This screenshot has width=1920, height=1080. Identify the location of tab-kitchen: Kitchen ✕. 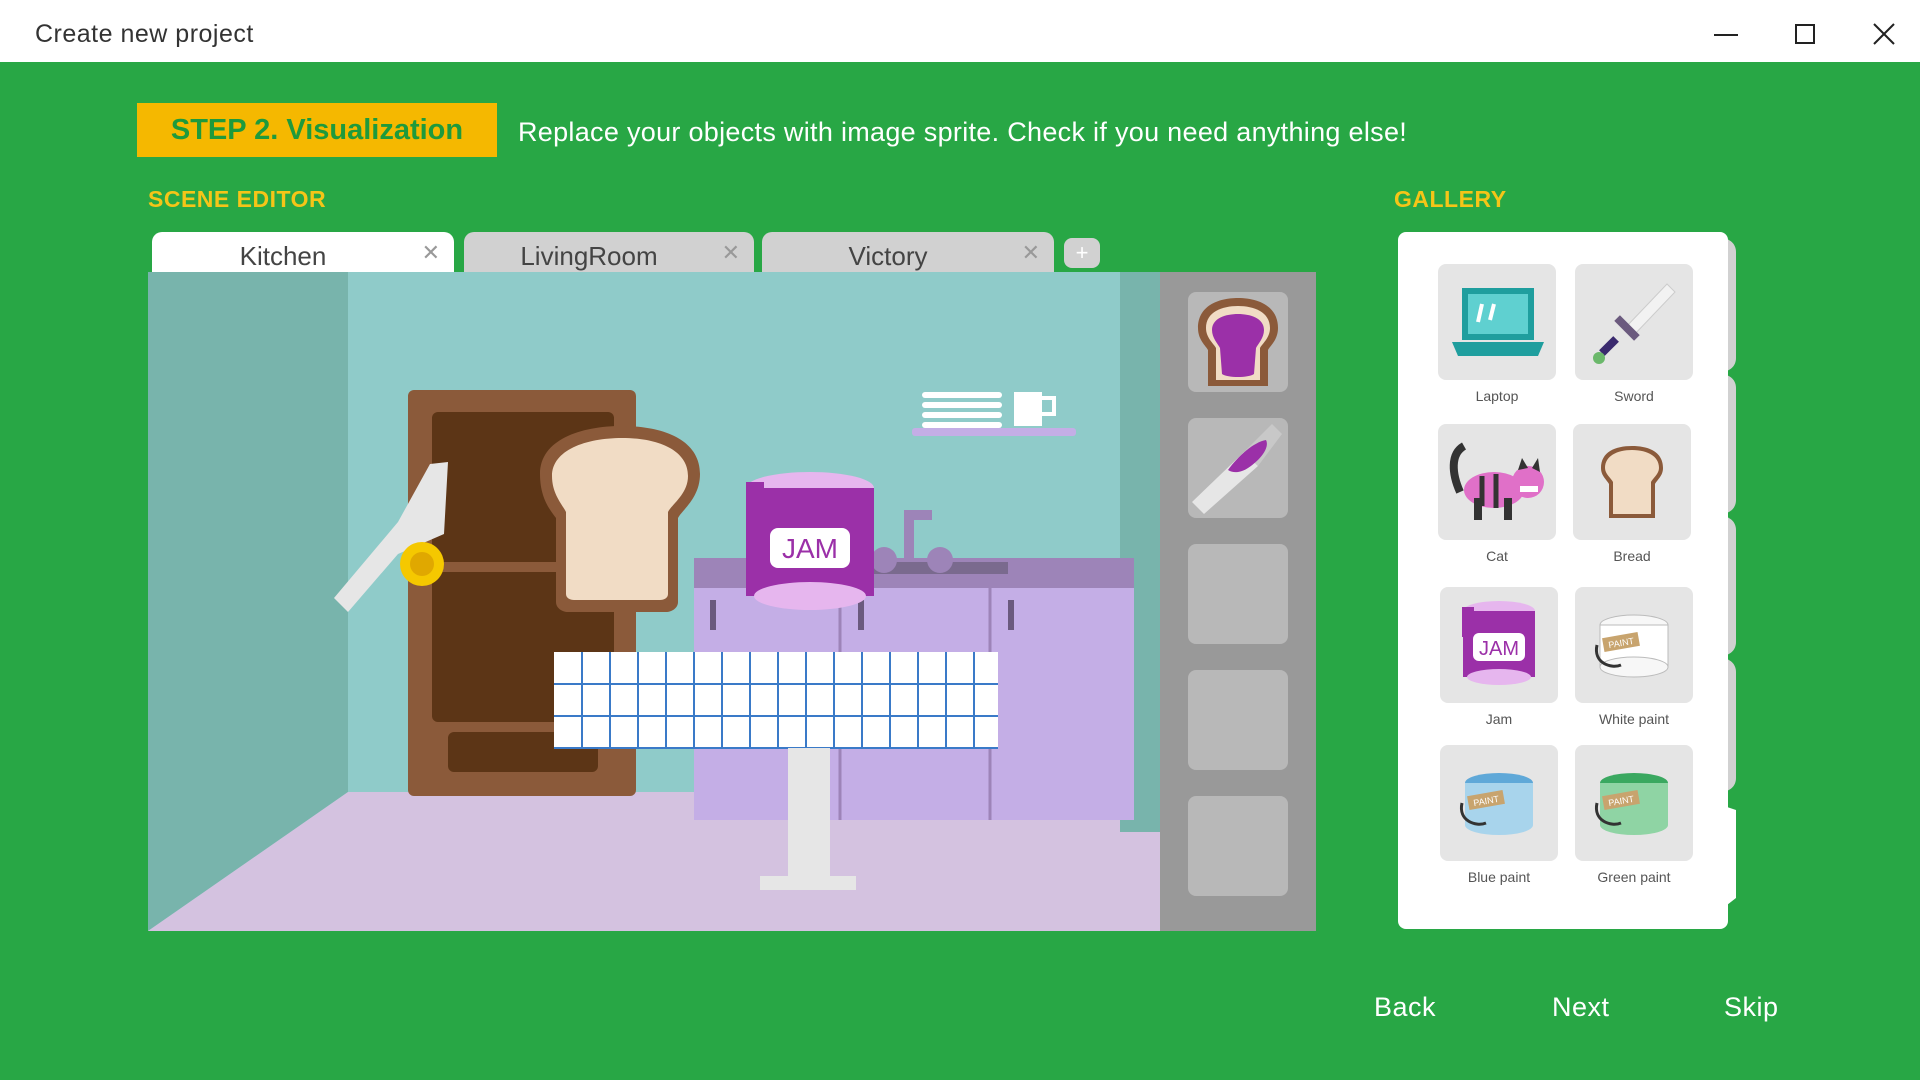
(303, 253).